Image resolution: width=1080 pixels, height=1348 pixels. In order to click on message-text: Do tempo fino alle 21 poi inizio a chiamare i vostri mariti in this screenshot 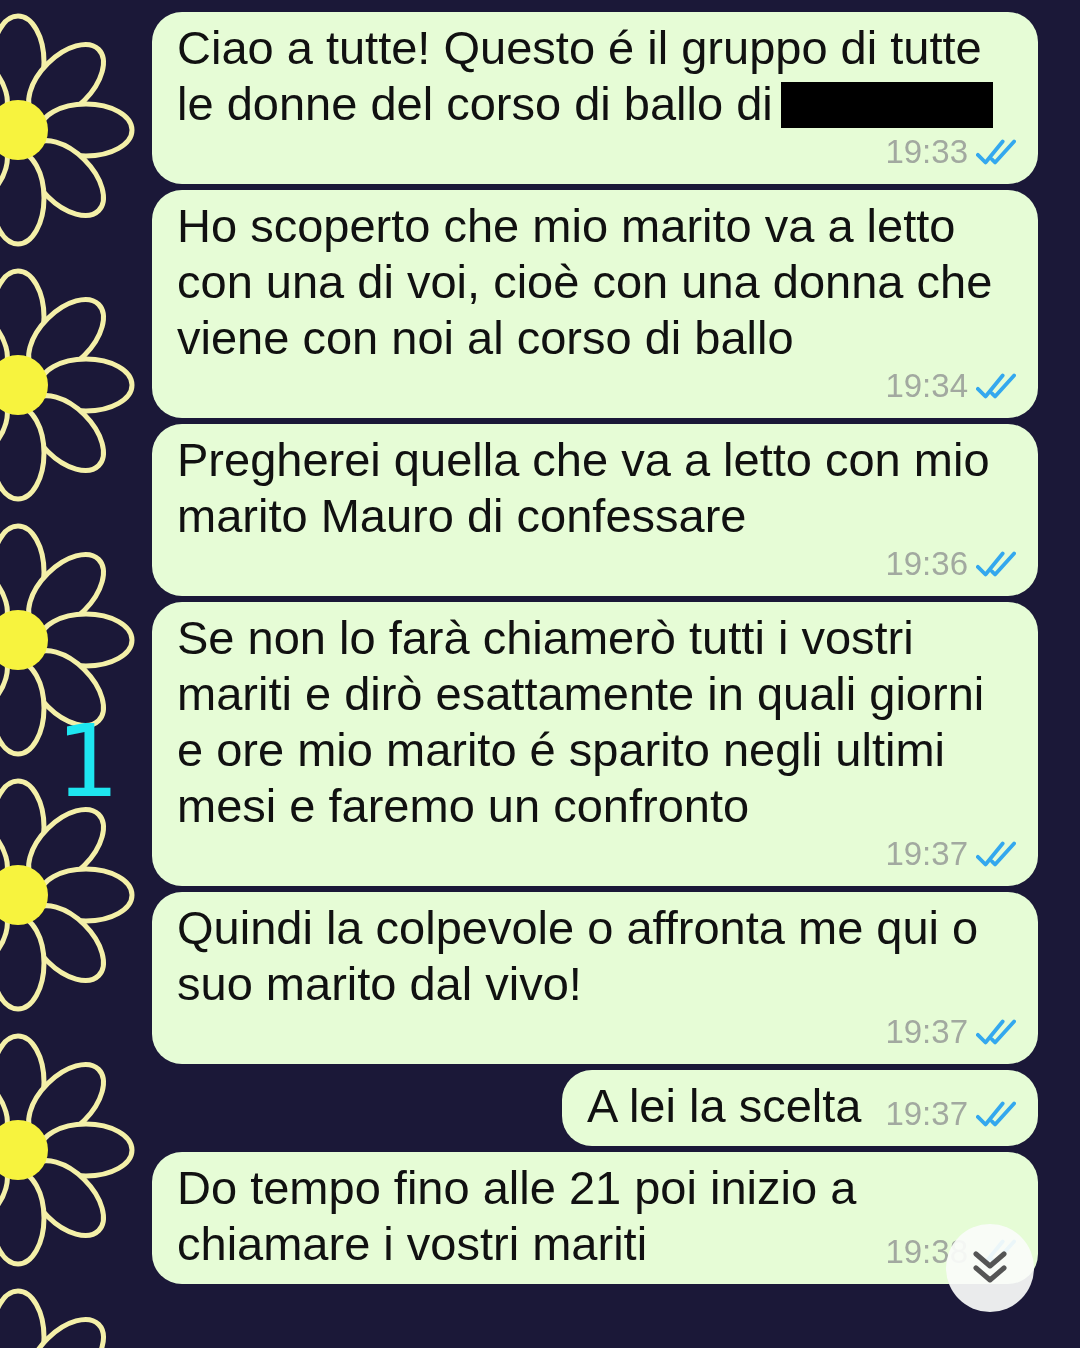, I will do `click(517, 1216)`.